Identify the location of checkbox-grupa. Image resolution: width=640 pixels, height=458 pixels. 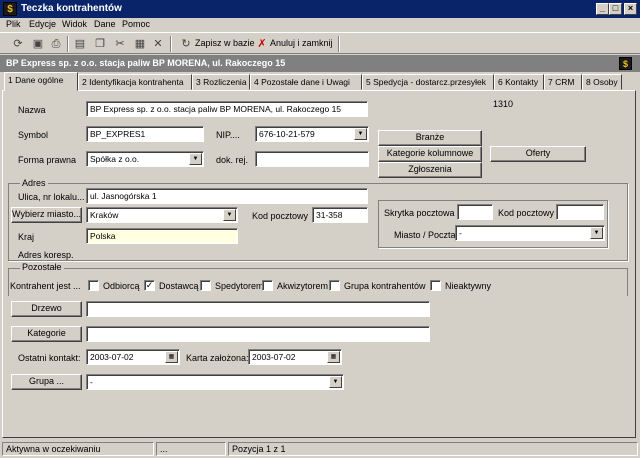
(334, 285).